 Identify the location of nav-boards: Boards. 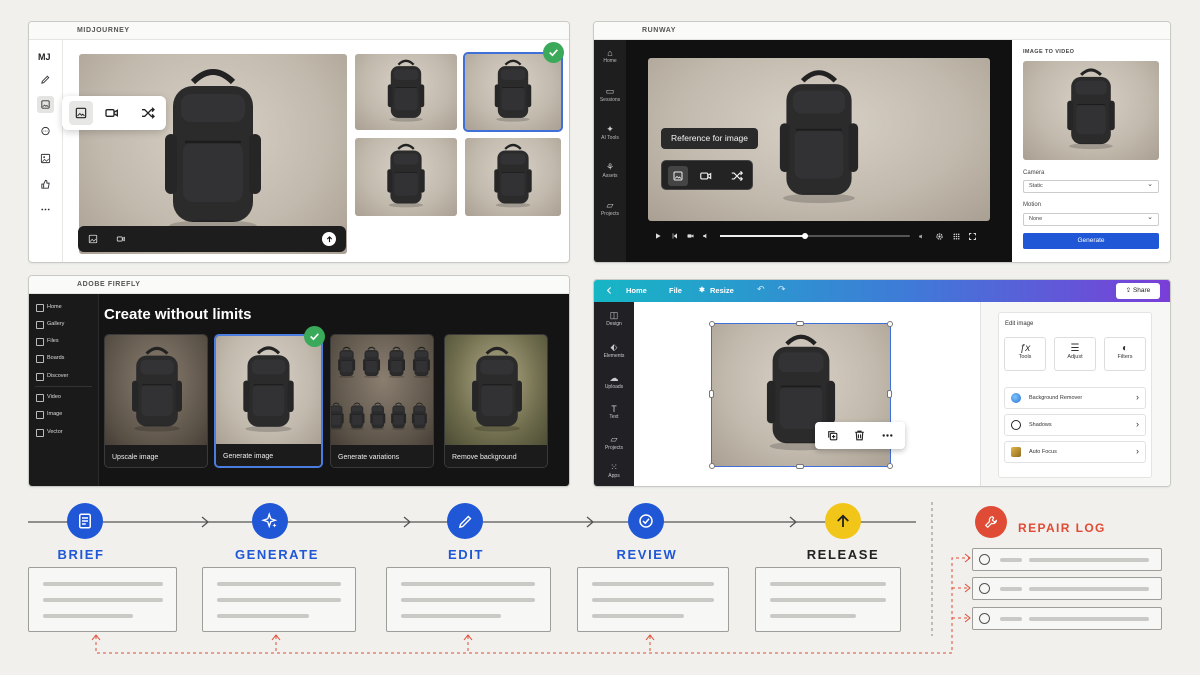
(49, 359).